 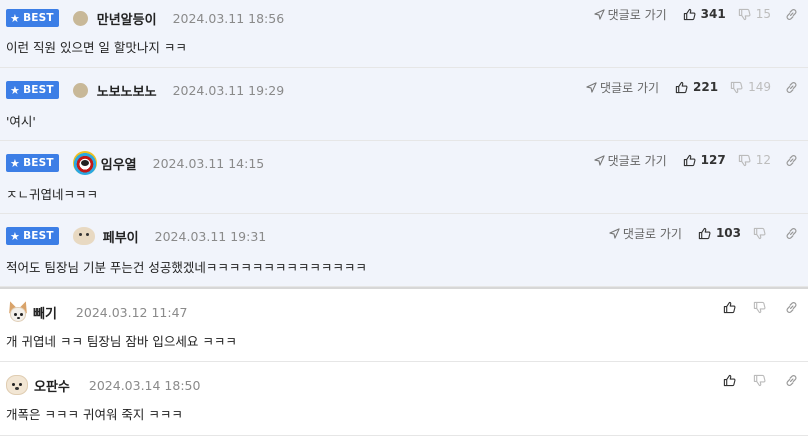 What do you see at coordinates (45, 312) in the screenshot?
I see `comment-nickname: 빼기` at bounding box center [45, 312].